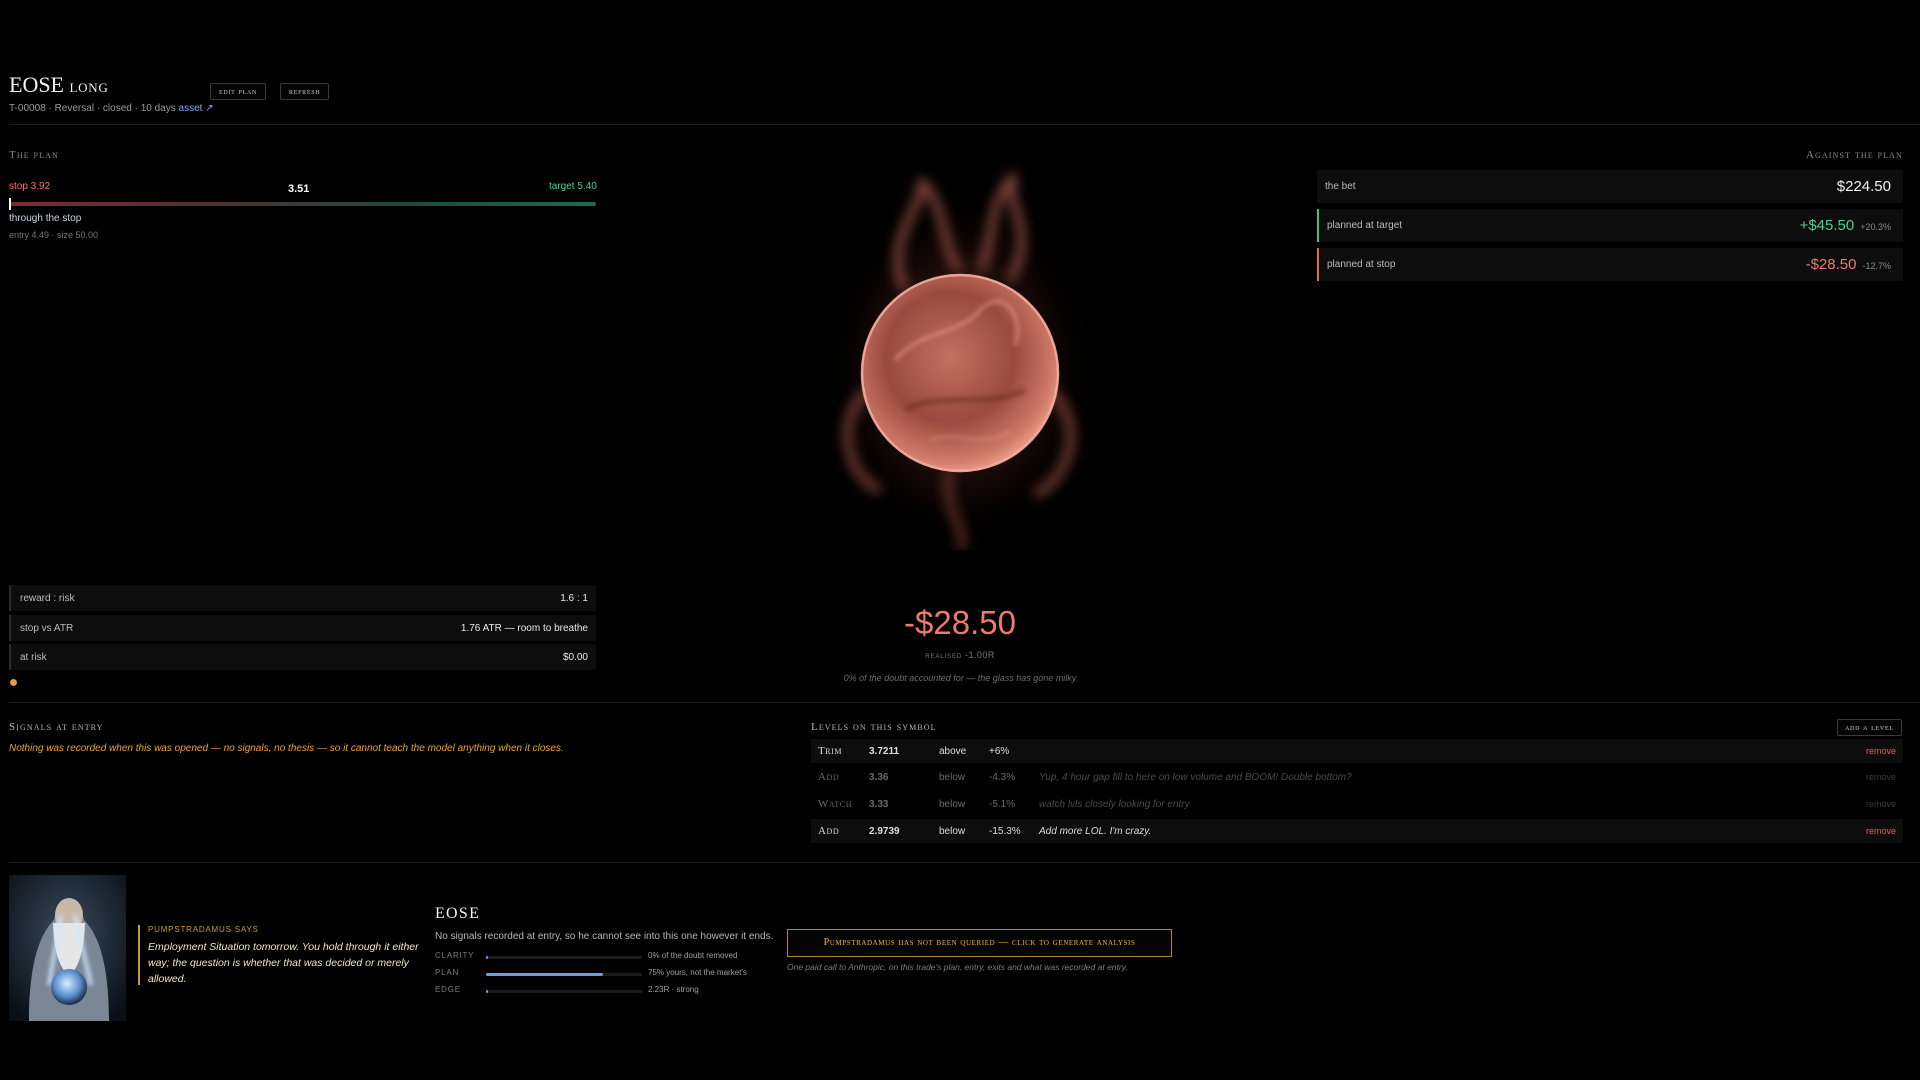 The width and height of the screenshot is (1920, 1080). Describe the element at coordinates (34, 155) in the screenshot. I see `plan-section-label: The plan` at that location.